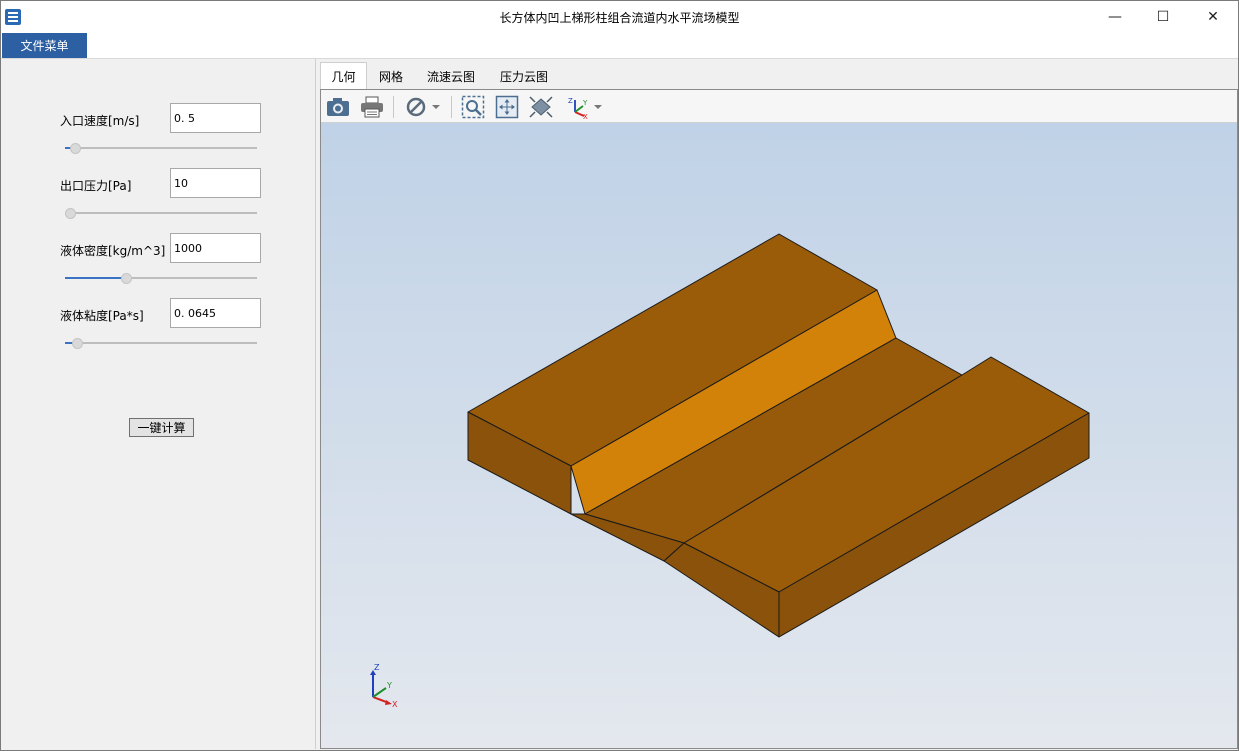 The height and width of the screenshot is (751, 1239). I want to click on liquid-viscosity-input, so click(215, 313).